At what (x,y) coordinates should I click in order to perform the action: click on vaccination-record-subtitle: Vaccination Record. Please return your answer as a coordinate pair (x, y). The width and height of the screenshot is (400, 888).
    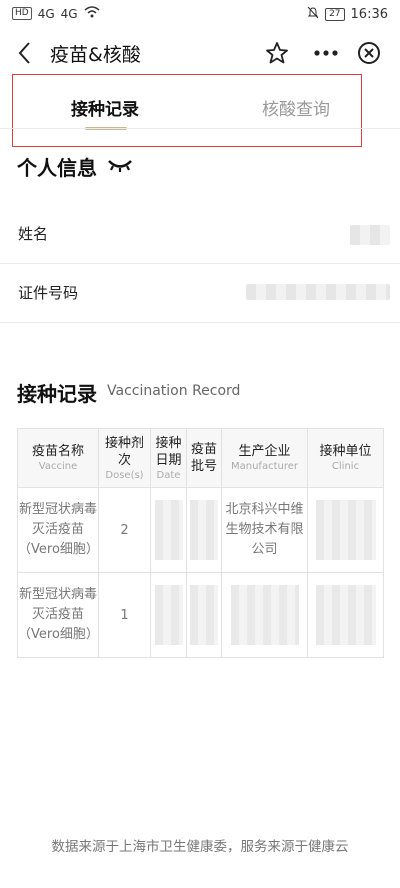
    Looking at the image, I should click on (174, 391).